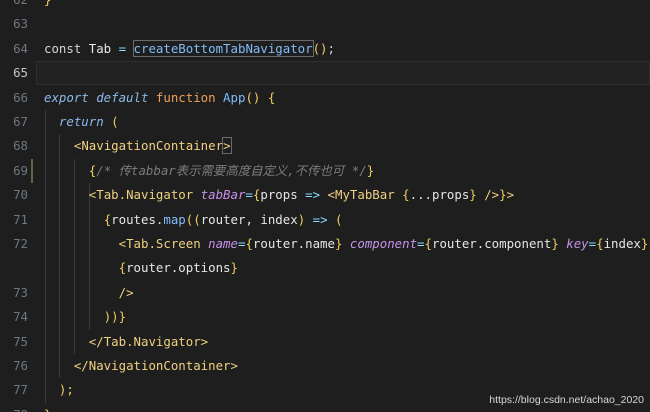 This screenshot has width=650, height=412. Describe the element at coordinates (20, 73) in the screenshot. I see `line-number: 65` at that location.